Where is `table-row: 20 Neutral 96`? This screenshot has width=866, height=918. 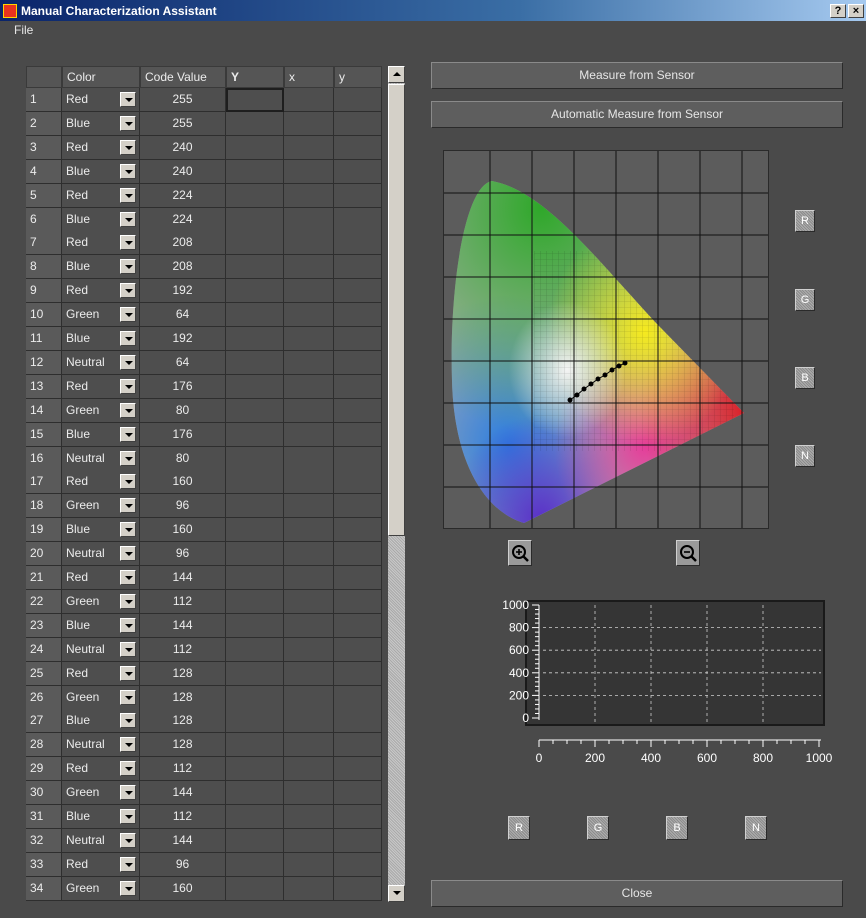
table-row: 20 Neutral 96 is located at coordinates (204, 554).